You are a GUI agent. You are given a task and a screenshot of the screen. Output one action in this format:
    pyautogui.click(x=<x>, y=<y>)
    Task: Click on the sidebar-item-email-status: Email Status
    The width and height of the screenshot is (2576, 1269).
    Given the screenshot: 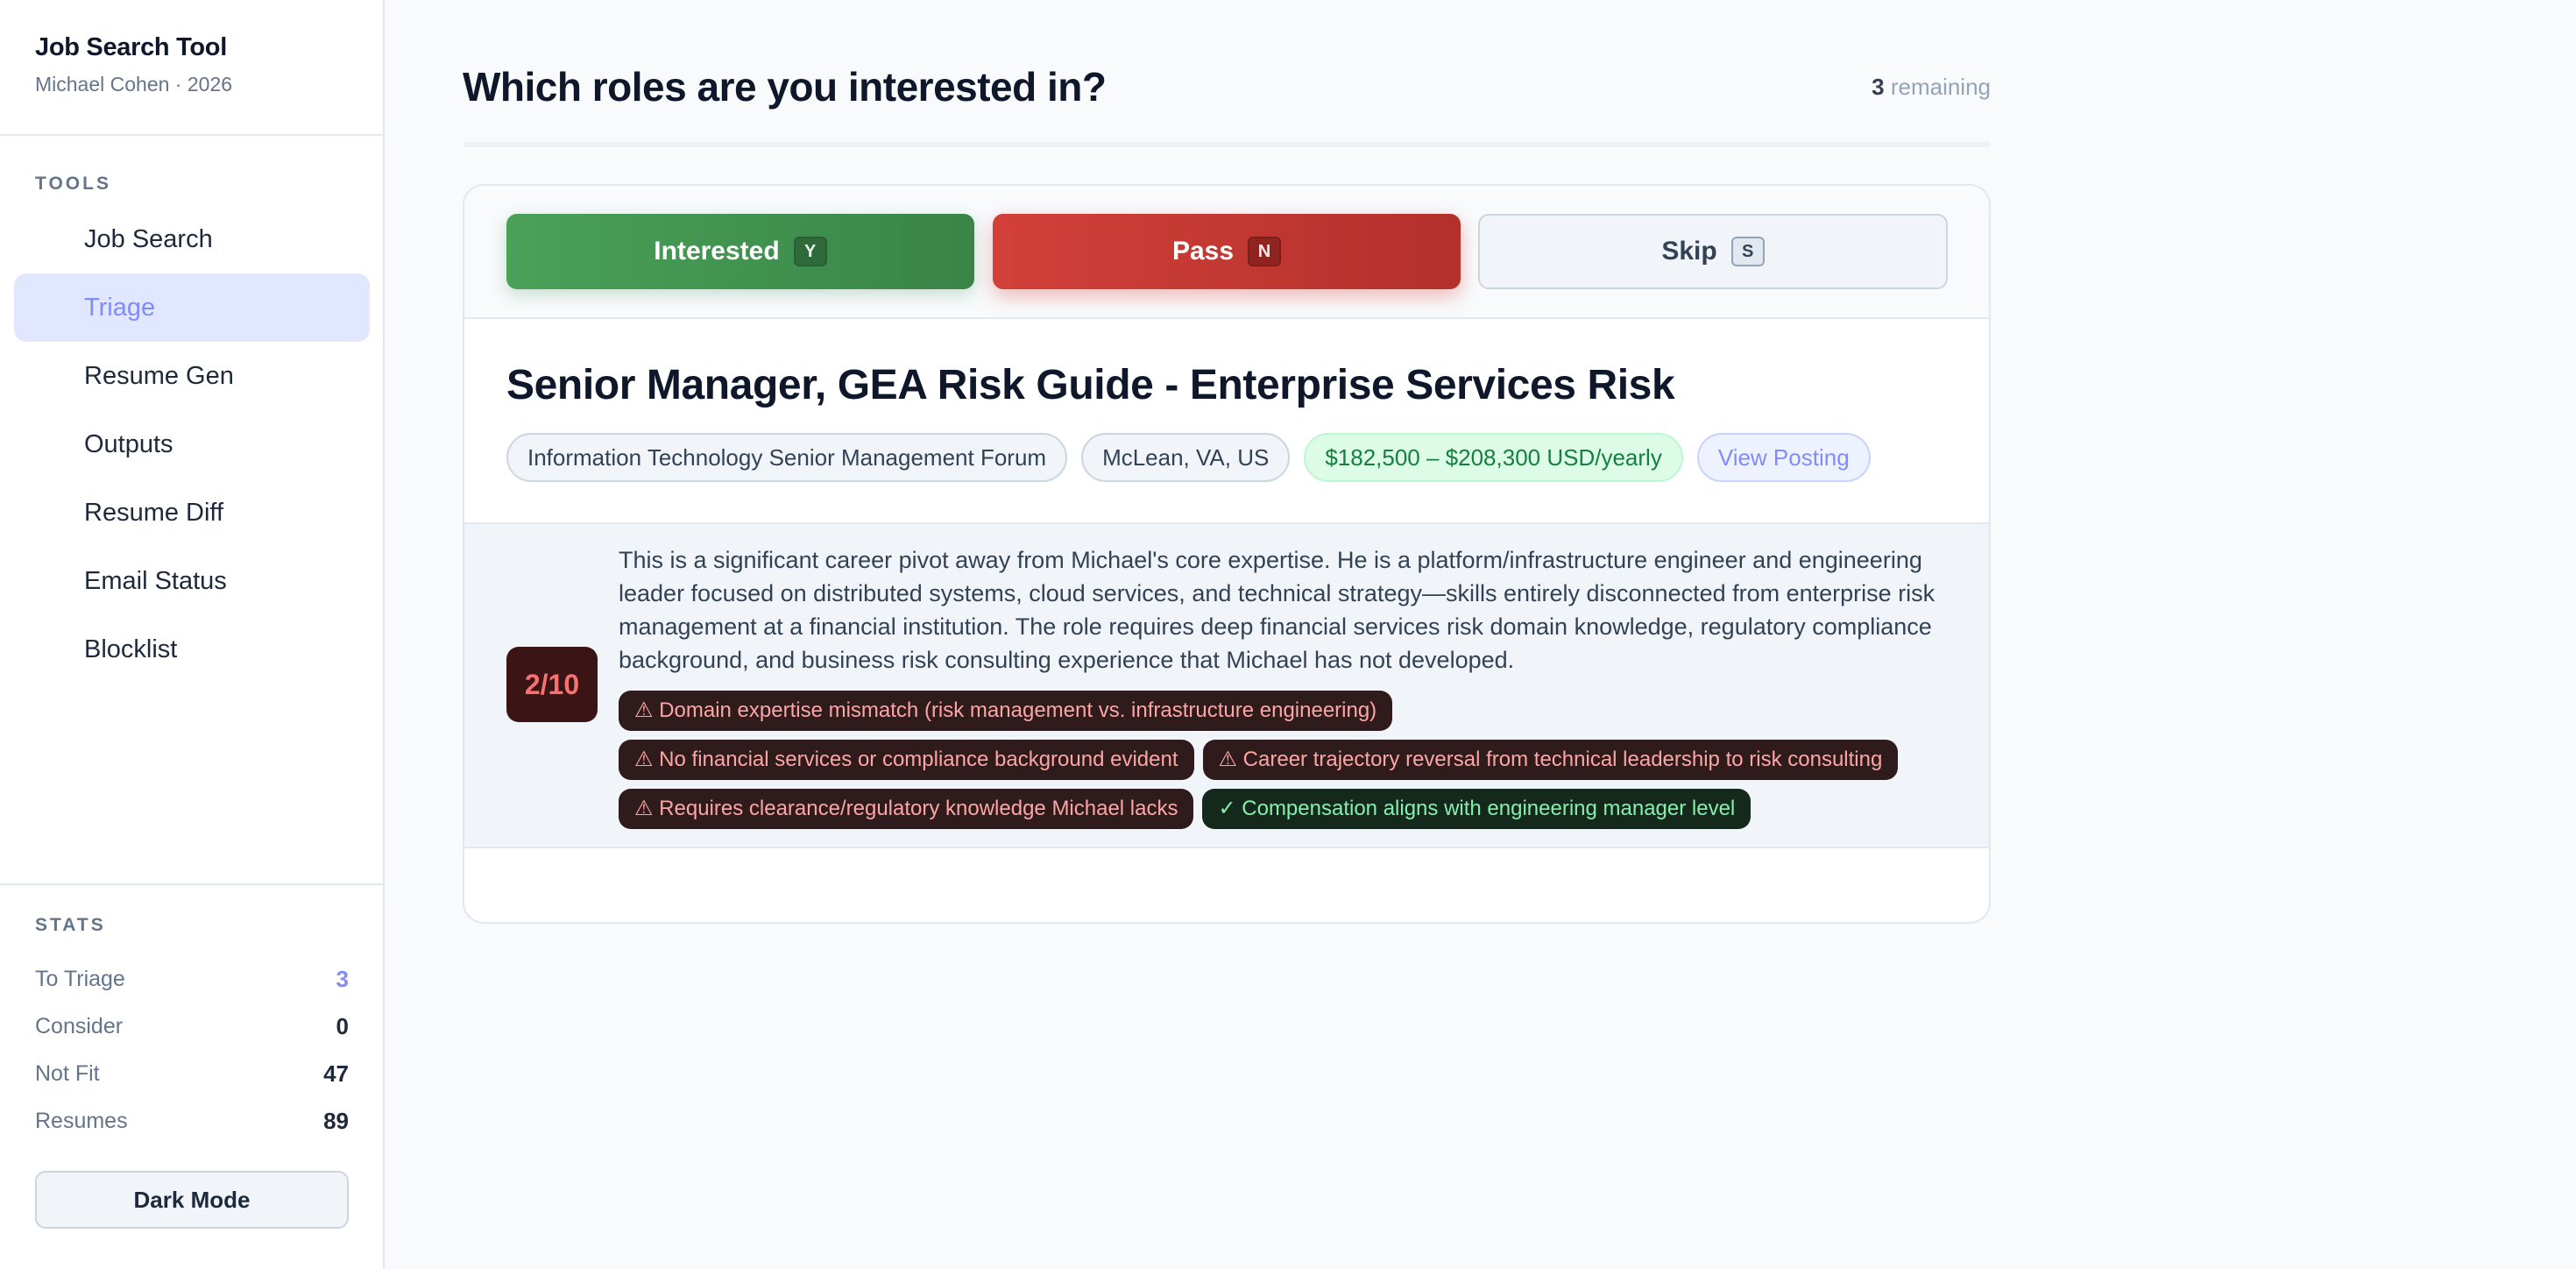 What is the action you would take?
    pyautogui.click(x=192, y=581)
    